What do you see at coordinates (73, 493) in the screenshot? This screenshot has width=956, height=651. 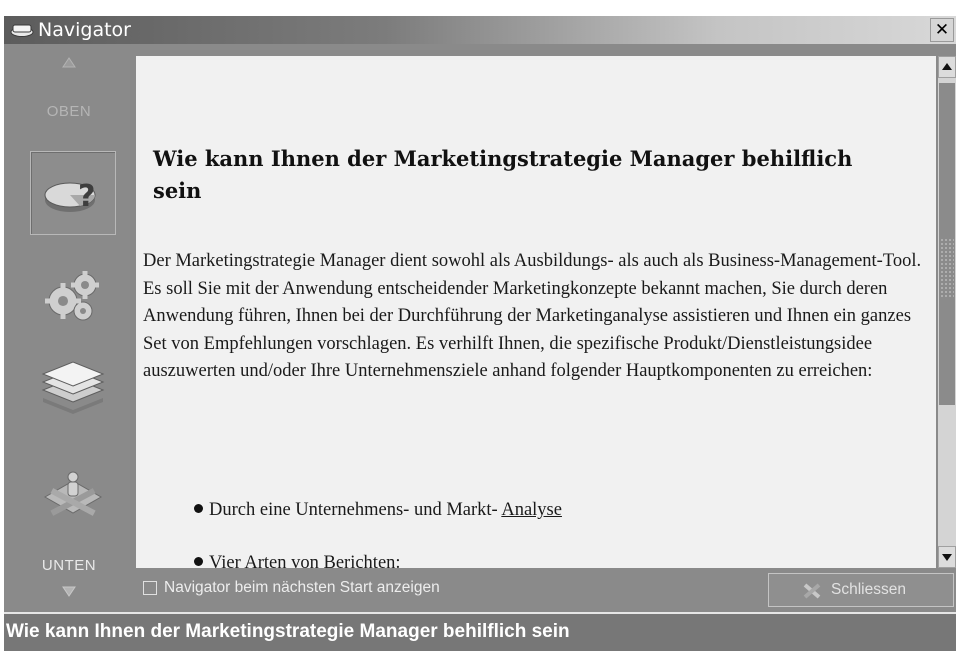 I see `tools-person-icon` at bounding box center [73, 493].